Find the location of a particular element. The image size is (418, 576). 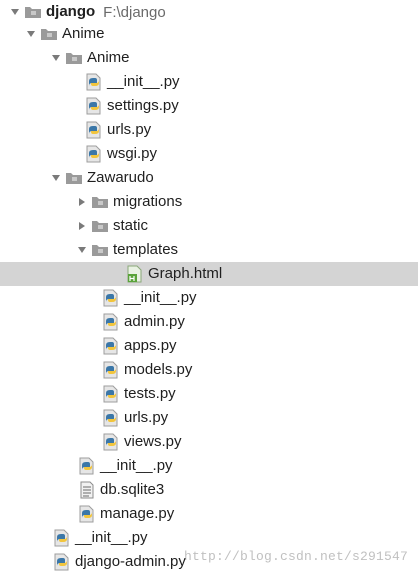

tree-item-label: Zawarudo is located at coordinates (120, 177).